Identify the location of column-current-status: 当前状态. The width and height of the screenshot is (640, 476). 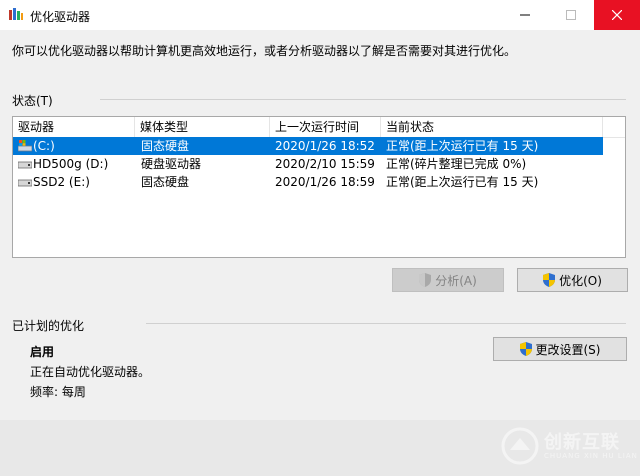
(492, 127).